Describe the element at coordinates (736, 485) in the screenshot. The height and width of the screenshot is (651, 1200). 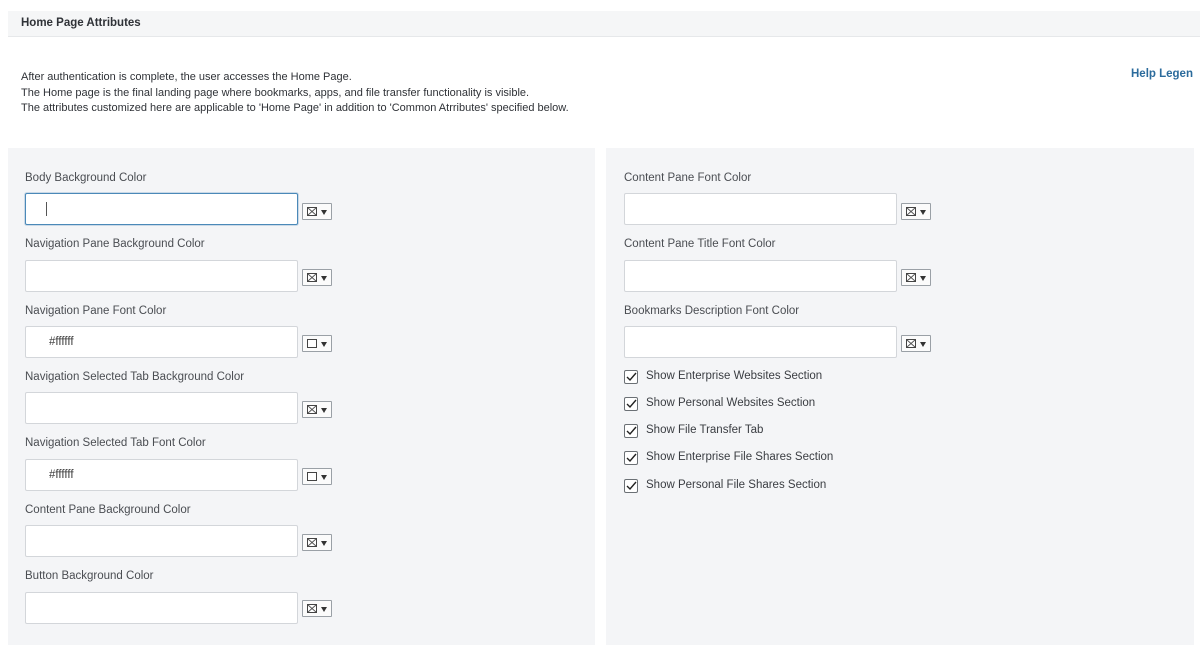
I see `checkbox-label: Show Personal File Shares Section` at that location.